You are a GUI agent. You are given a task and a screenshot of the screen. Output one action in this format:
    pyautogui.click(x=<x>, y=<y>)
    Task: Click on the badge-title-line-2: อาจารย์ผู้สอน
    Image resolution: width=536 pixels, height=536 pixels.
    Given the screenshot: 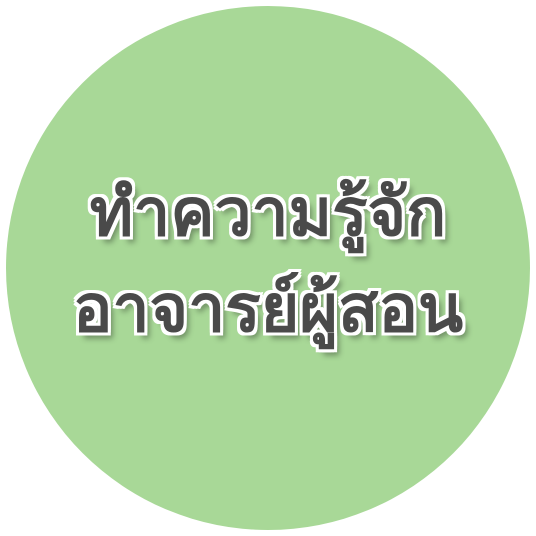 What is the action you would take?
    pyautogui.click(x=268, y=308)
    